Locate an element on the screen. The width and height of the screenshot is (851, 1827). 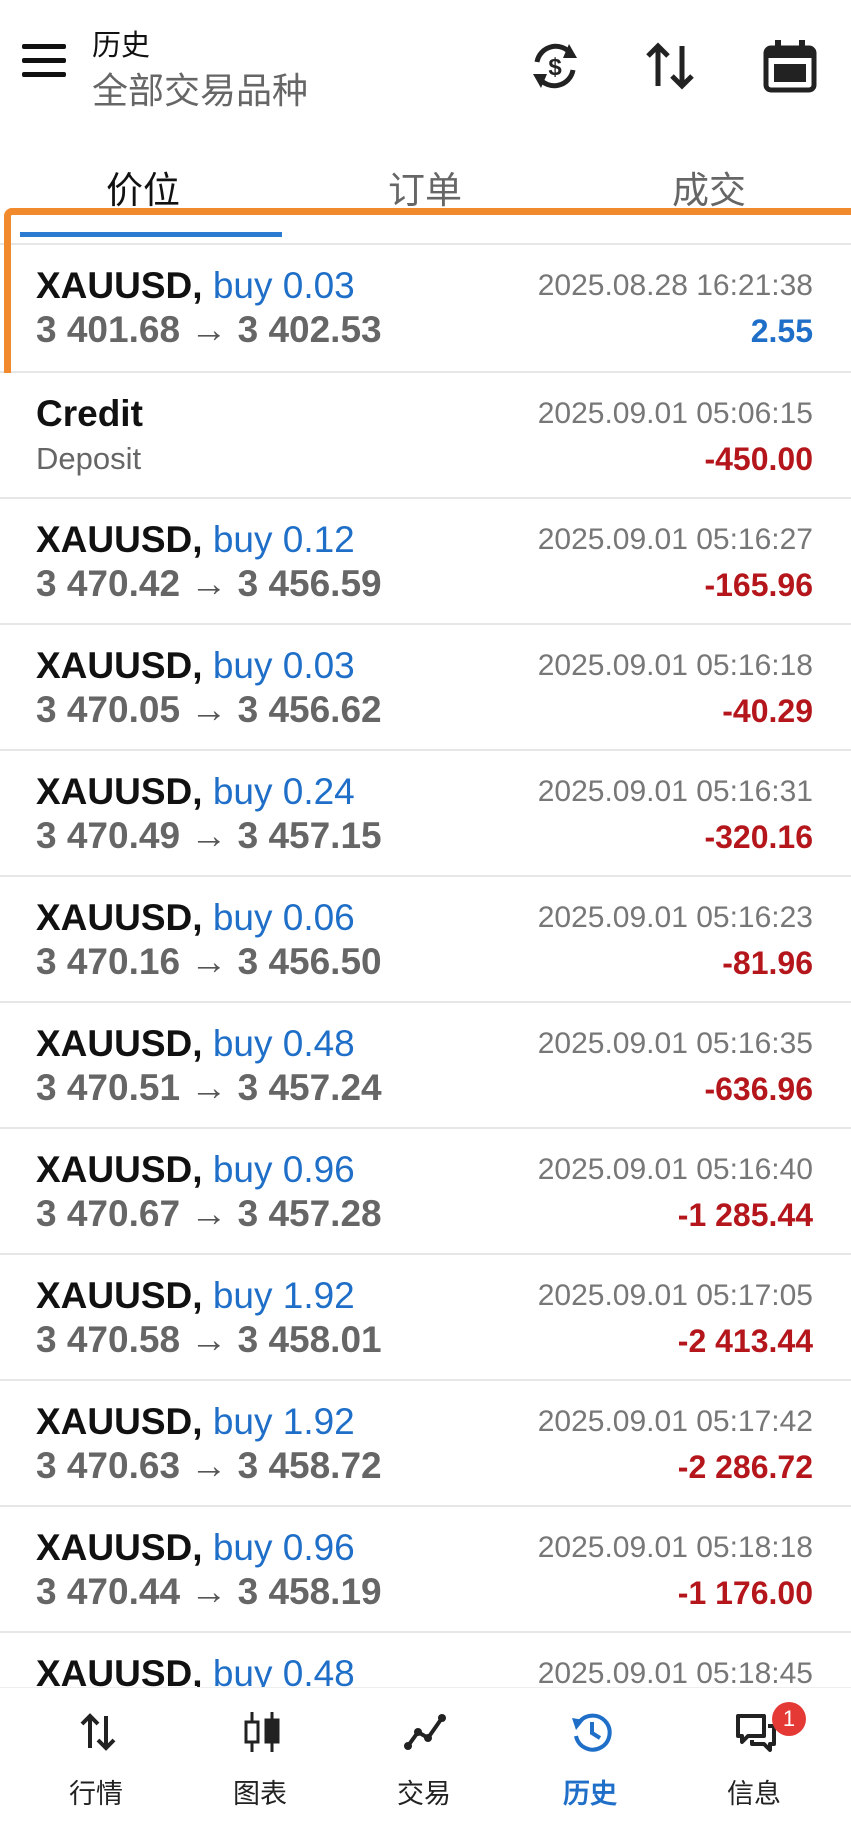
quotes-arrows-icon is located at coordinates (98, 1732).